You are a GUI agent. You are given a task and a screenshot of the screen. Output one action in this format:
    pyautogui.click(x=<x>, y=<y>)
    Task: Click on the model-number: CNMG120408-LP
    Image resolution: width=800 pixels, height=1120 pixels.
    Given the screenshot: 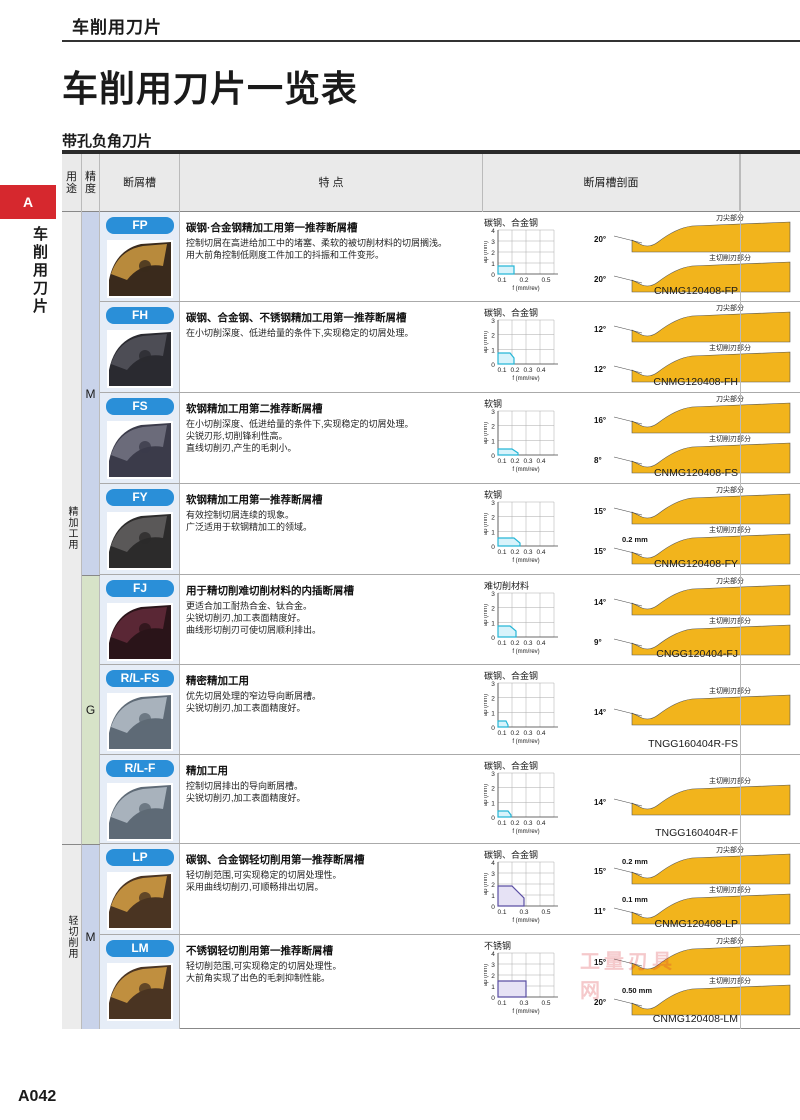 What is the action you would take?
    pyautogui.click(x=696, y=924)
    